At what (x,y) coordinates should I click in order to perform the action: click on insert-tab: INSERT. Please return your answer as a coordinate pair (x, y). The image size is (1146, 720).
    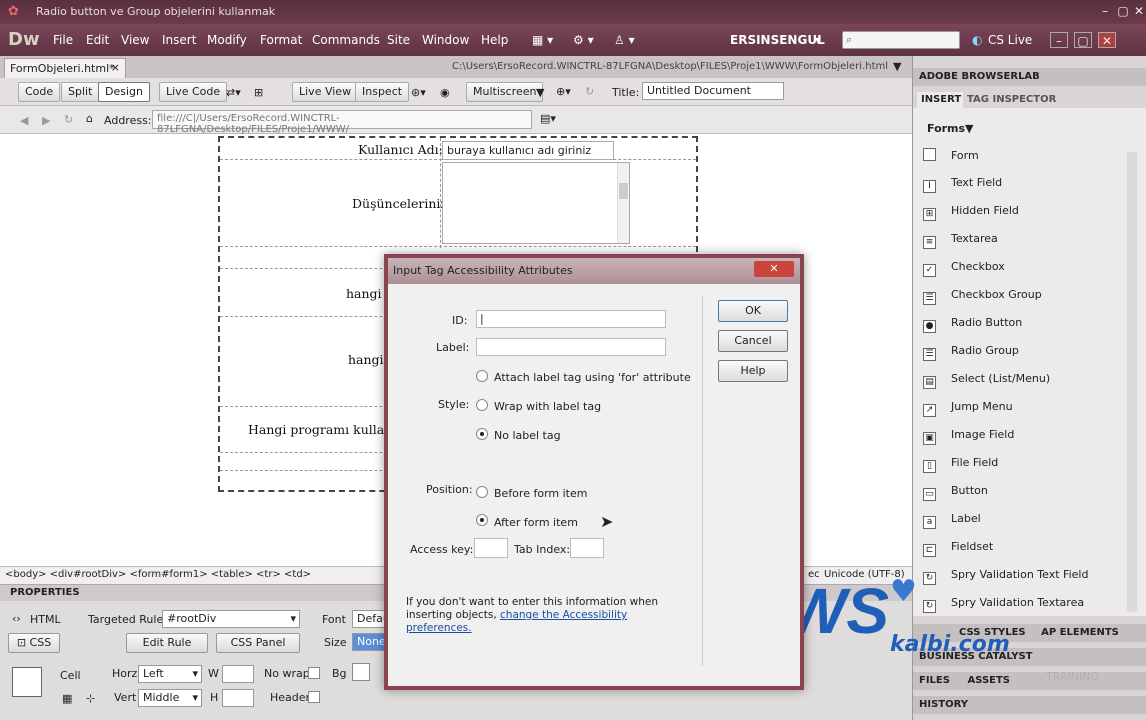
    Looking at the image, I should click on (940, 100).